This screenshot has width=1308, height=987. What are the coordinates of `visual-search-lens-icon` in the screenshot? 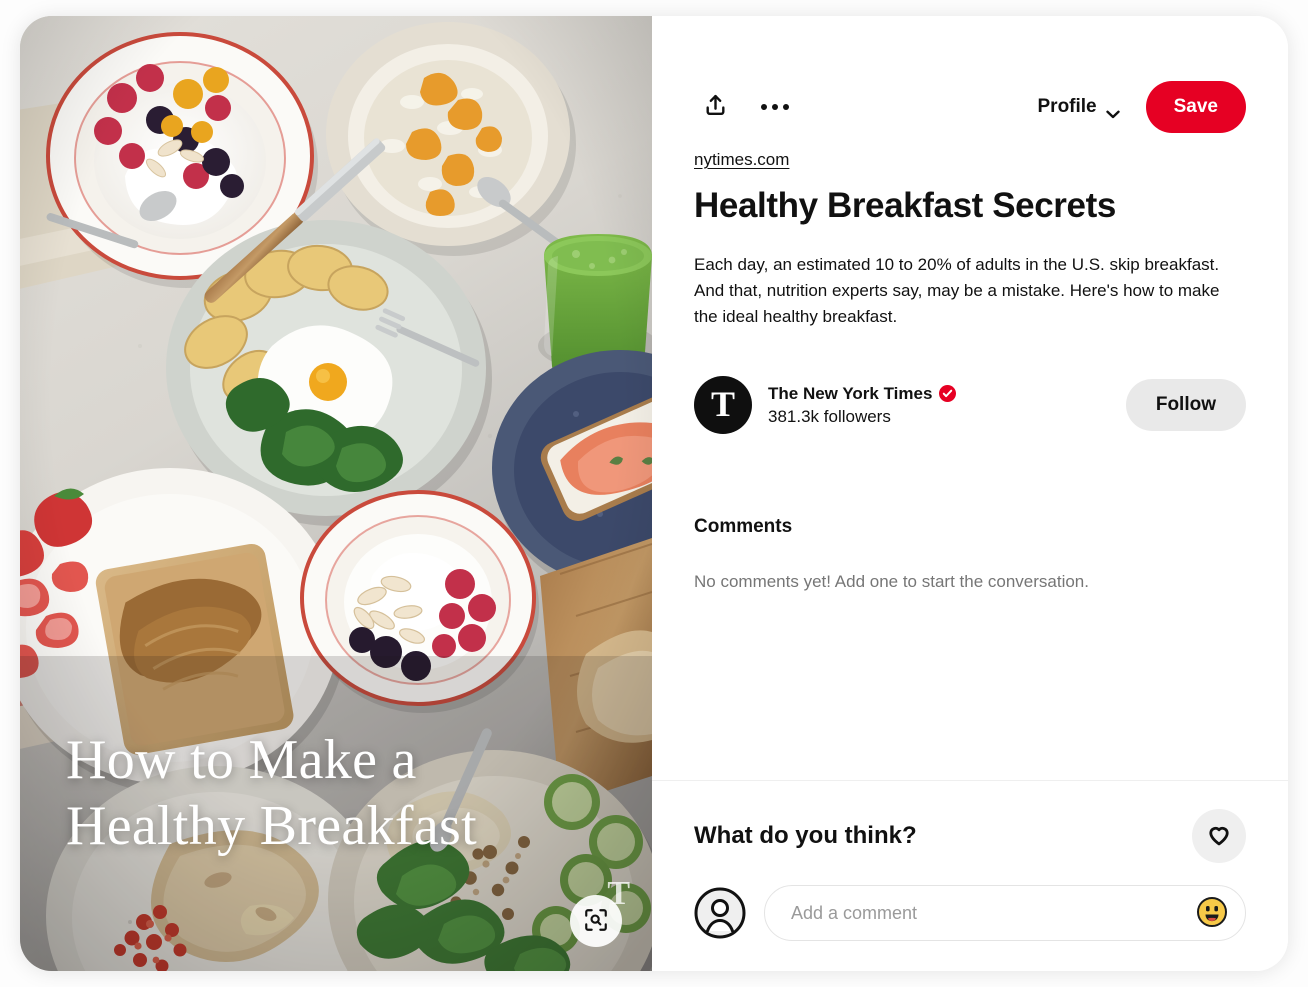 It's located at (596, 921).